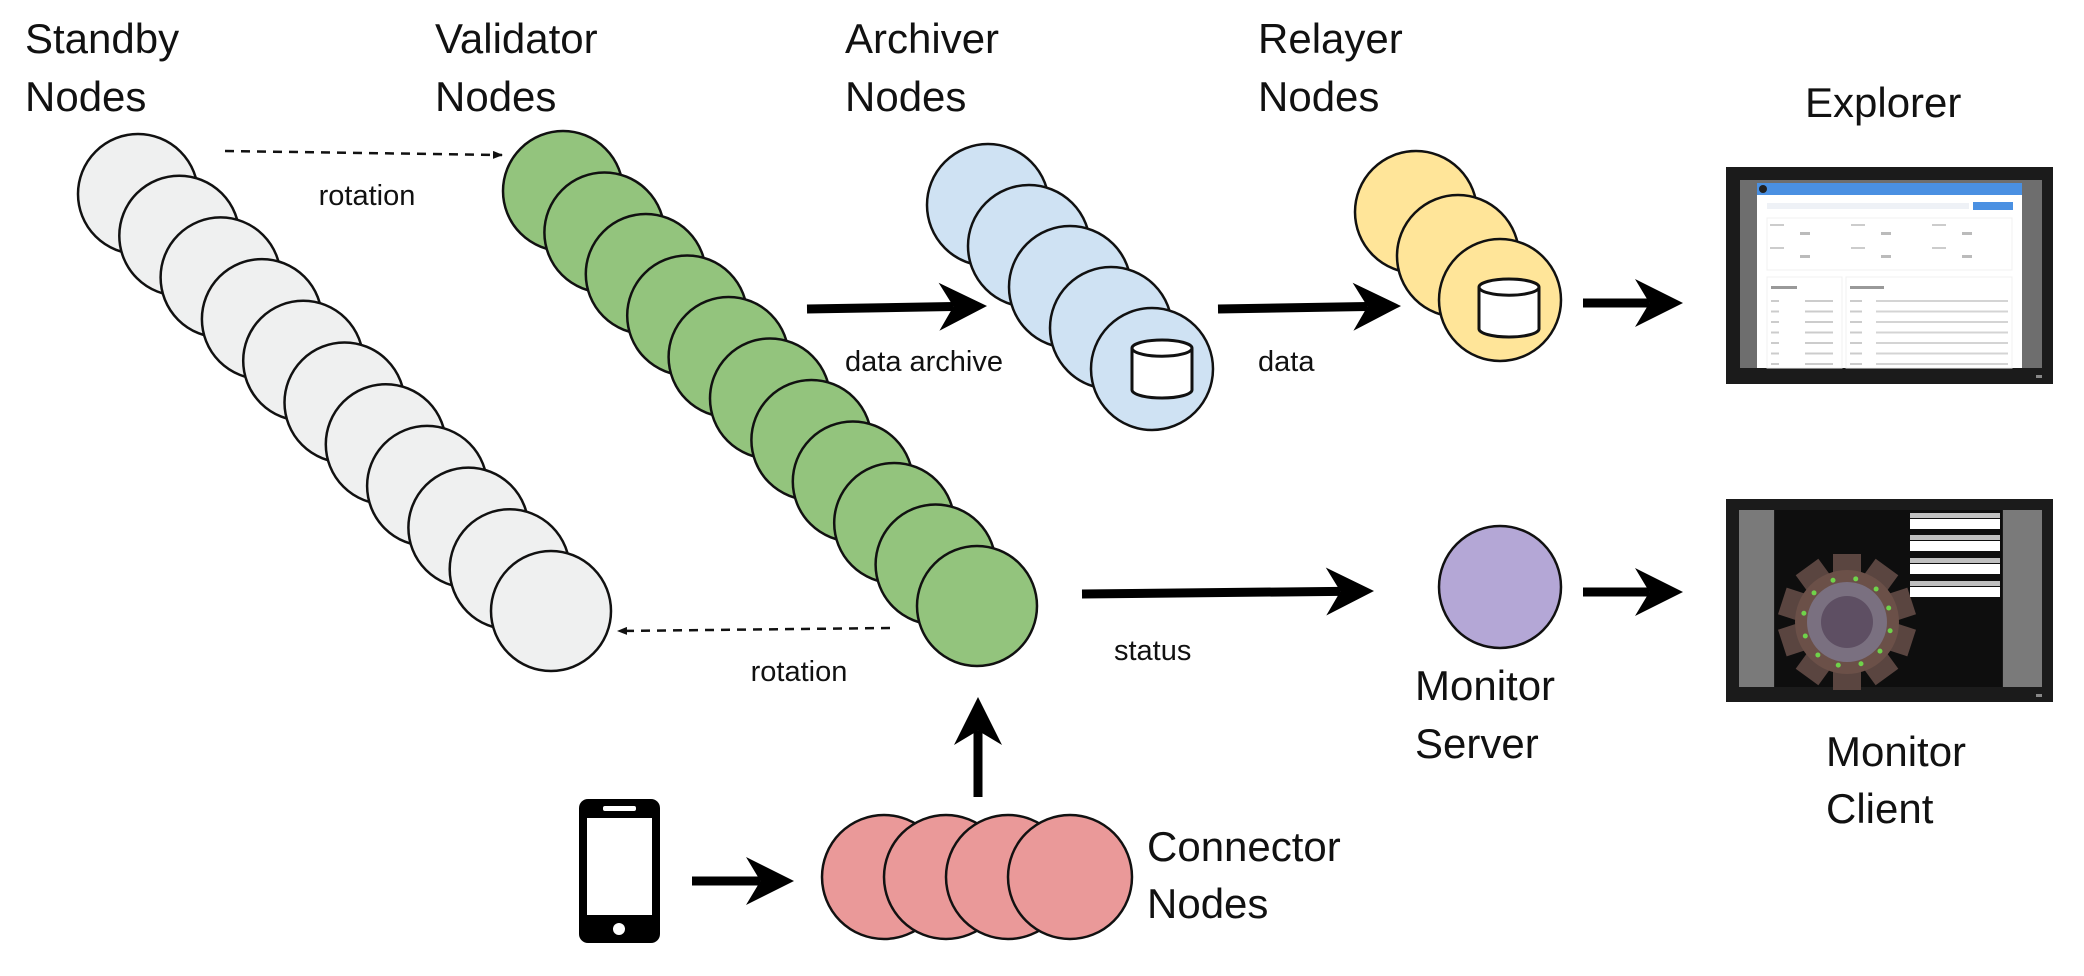  I want to click on standby-node, so click(551, 611).